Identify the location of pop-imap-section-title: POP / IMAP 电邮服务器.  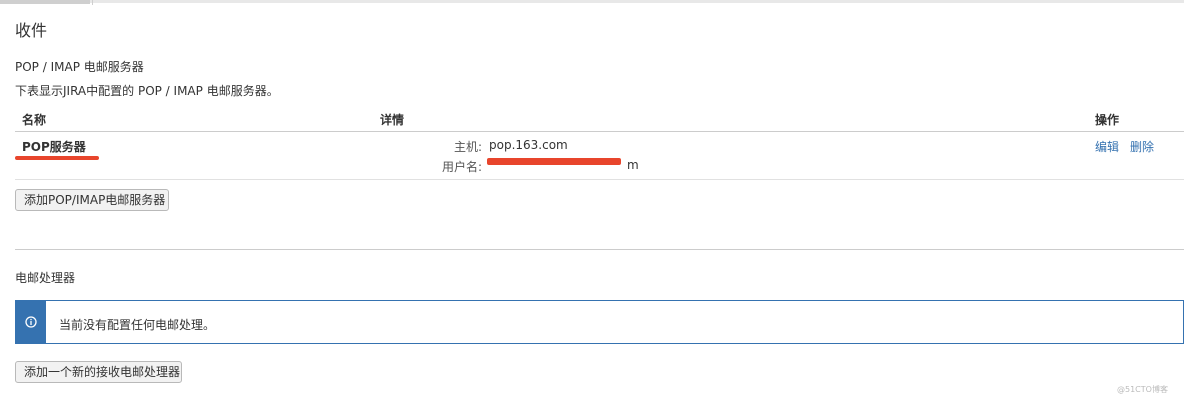
(79, 67).